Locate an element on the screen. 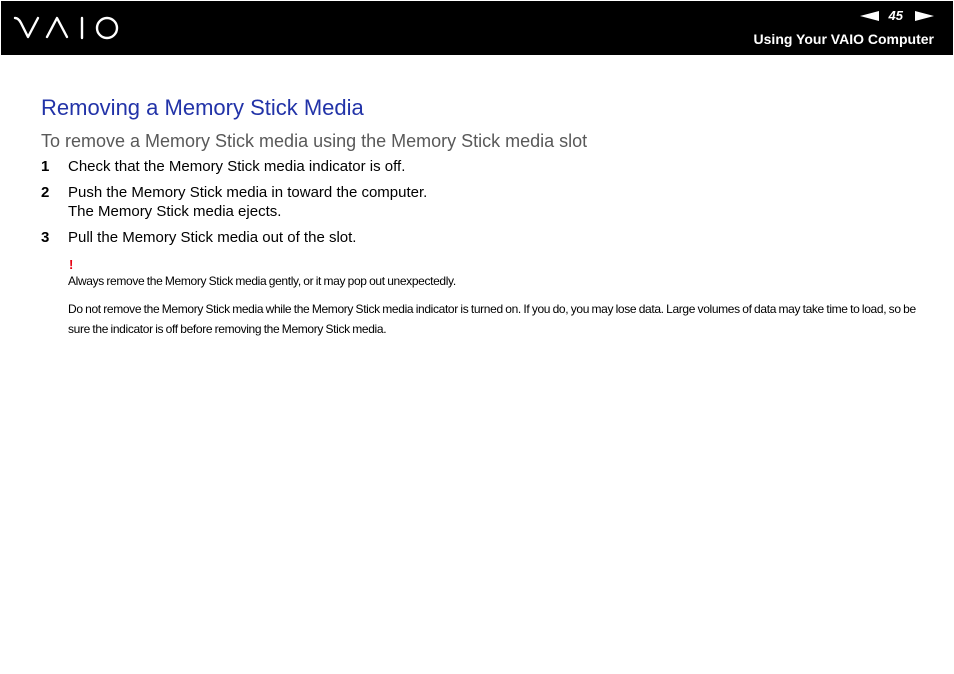 This screenshot has height=674, width=954. prev-page-arrow-icon is located at coordinates (869, 16).